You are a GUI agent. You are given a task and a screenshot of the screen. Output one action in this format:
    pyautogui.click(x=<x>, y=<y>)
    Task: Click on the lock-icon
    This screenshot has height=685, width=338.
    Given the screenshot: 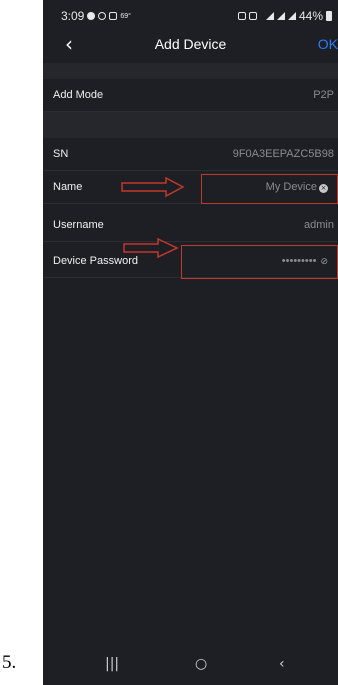 What is the action you would take?
    pyautogui.click(x=241, y=16)
    